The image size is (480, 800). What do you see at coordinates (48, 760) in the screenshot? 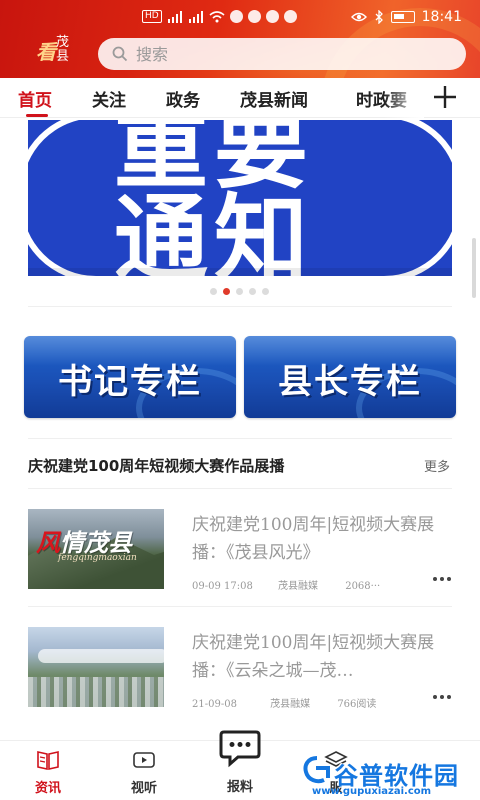
I see `news-book-icon` at bounding box center [48, 760].